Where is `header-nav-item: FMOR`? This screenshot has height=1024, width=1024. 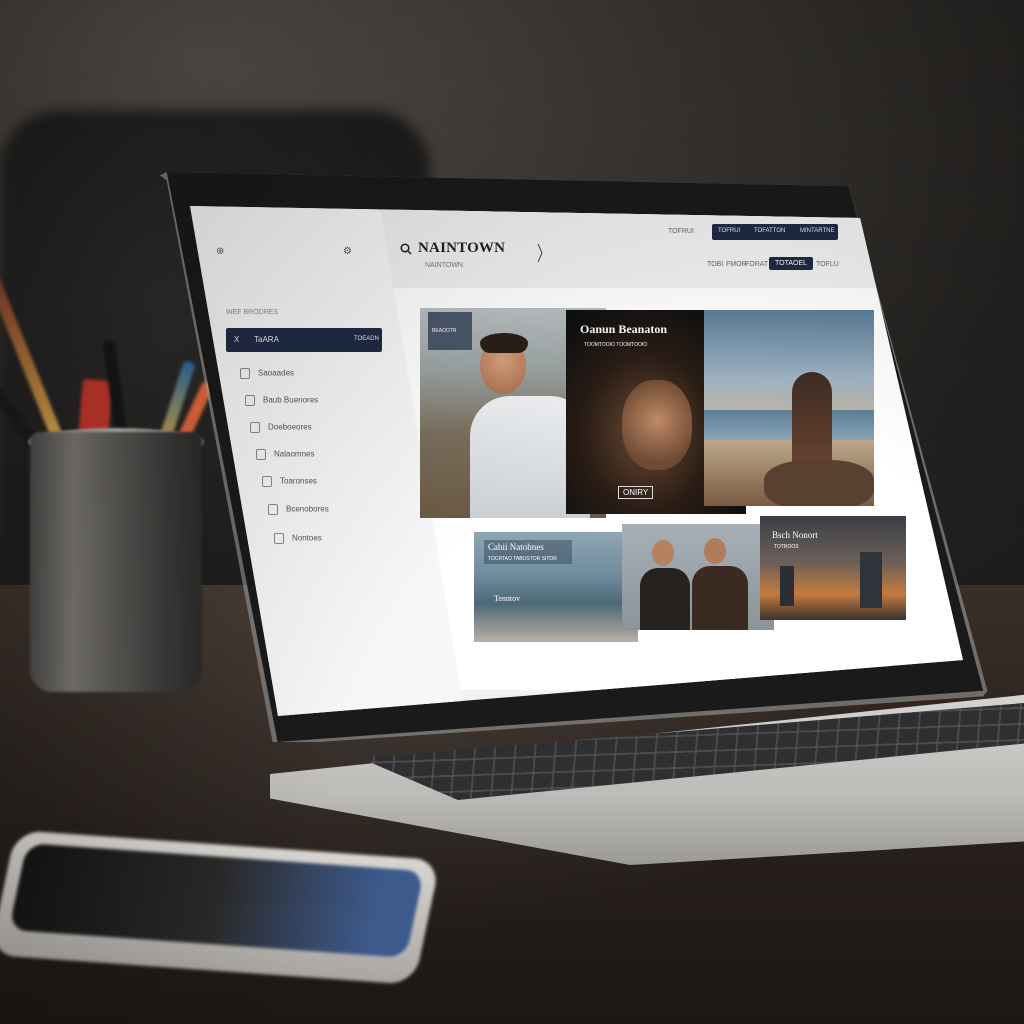
header-nav-item: FMOR is located at coordinates (736, 264).